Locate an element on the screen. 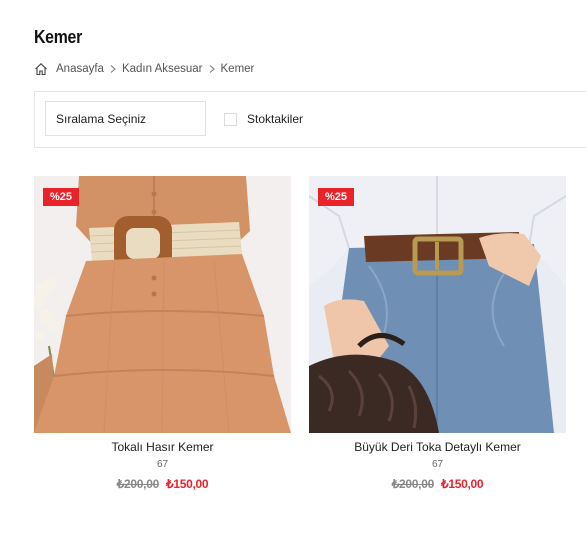  breadcrumb-current: Kemer is located at coordinates (237, 69).